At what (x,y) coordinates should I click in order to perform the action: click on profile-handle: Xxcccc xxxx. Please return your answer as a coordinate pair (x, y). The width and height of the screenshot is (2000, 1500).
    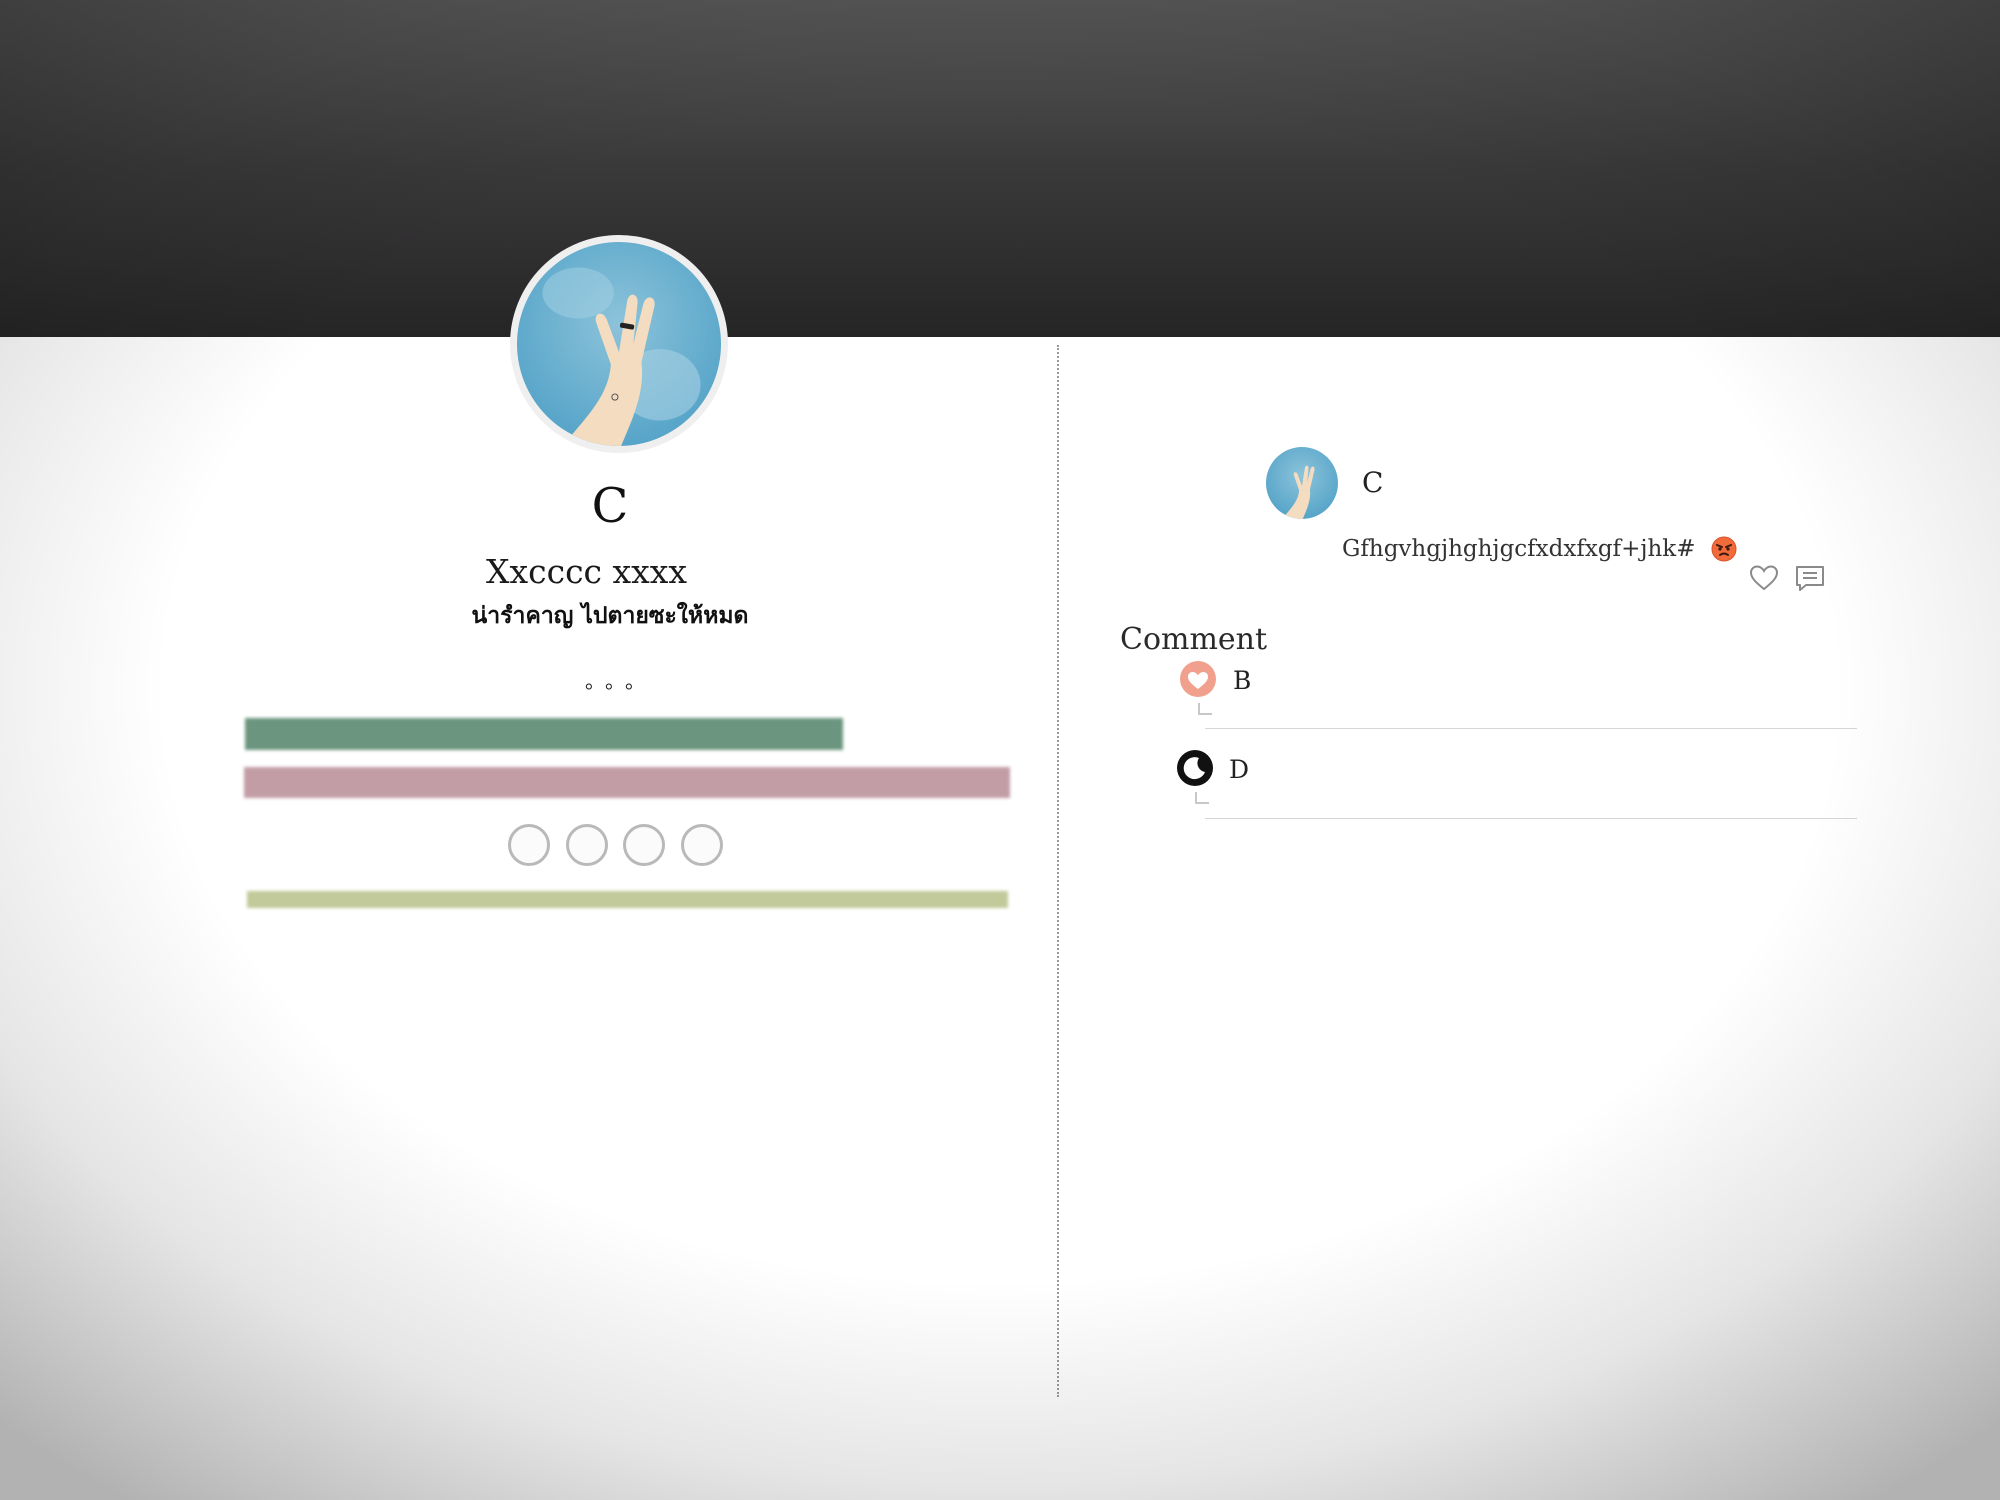
    Looking at the image, I should click on (586, 571).